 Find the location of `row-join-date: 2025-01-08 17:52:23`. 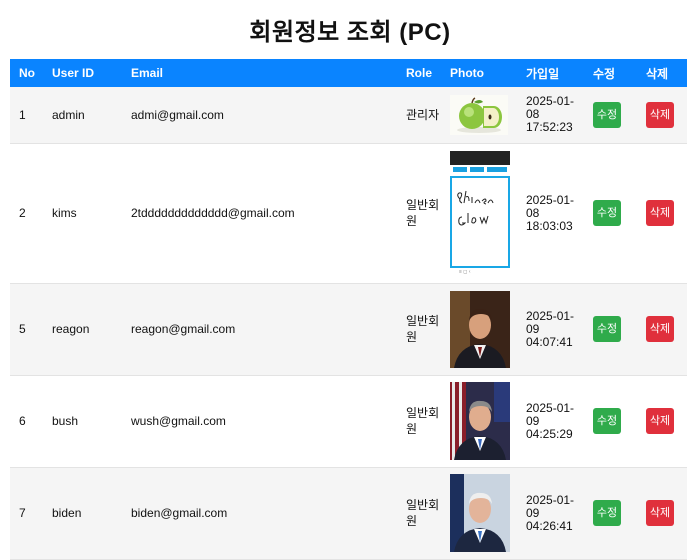

row-join-date: 2025-01-08 17:52:23 is located at coordinates (550, 115).